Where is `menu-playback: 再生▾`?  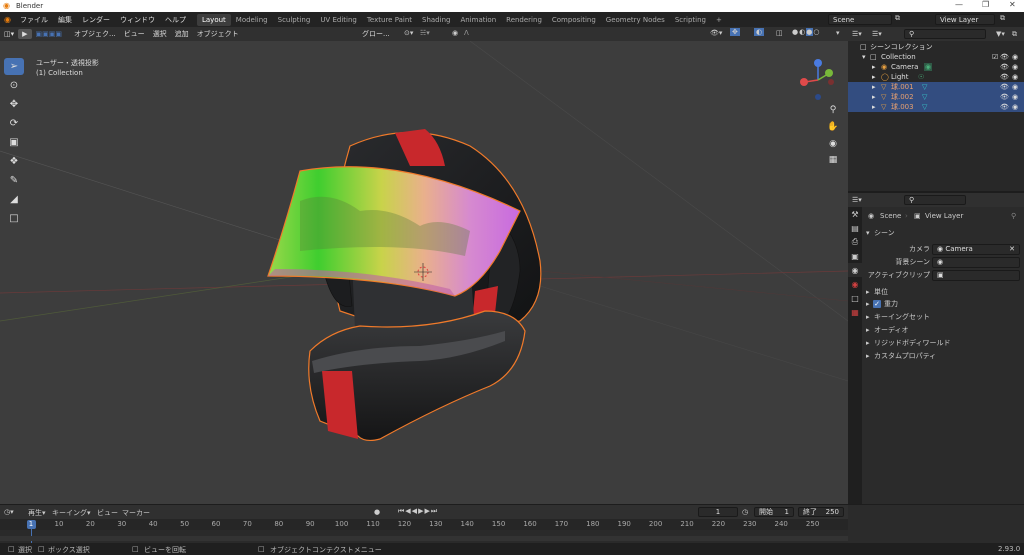
menu-playback: 再生▾ is located at coordinates (37, 513).